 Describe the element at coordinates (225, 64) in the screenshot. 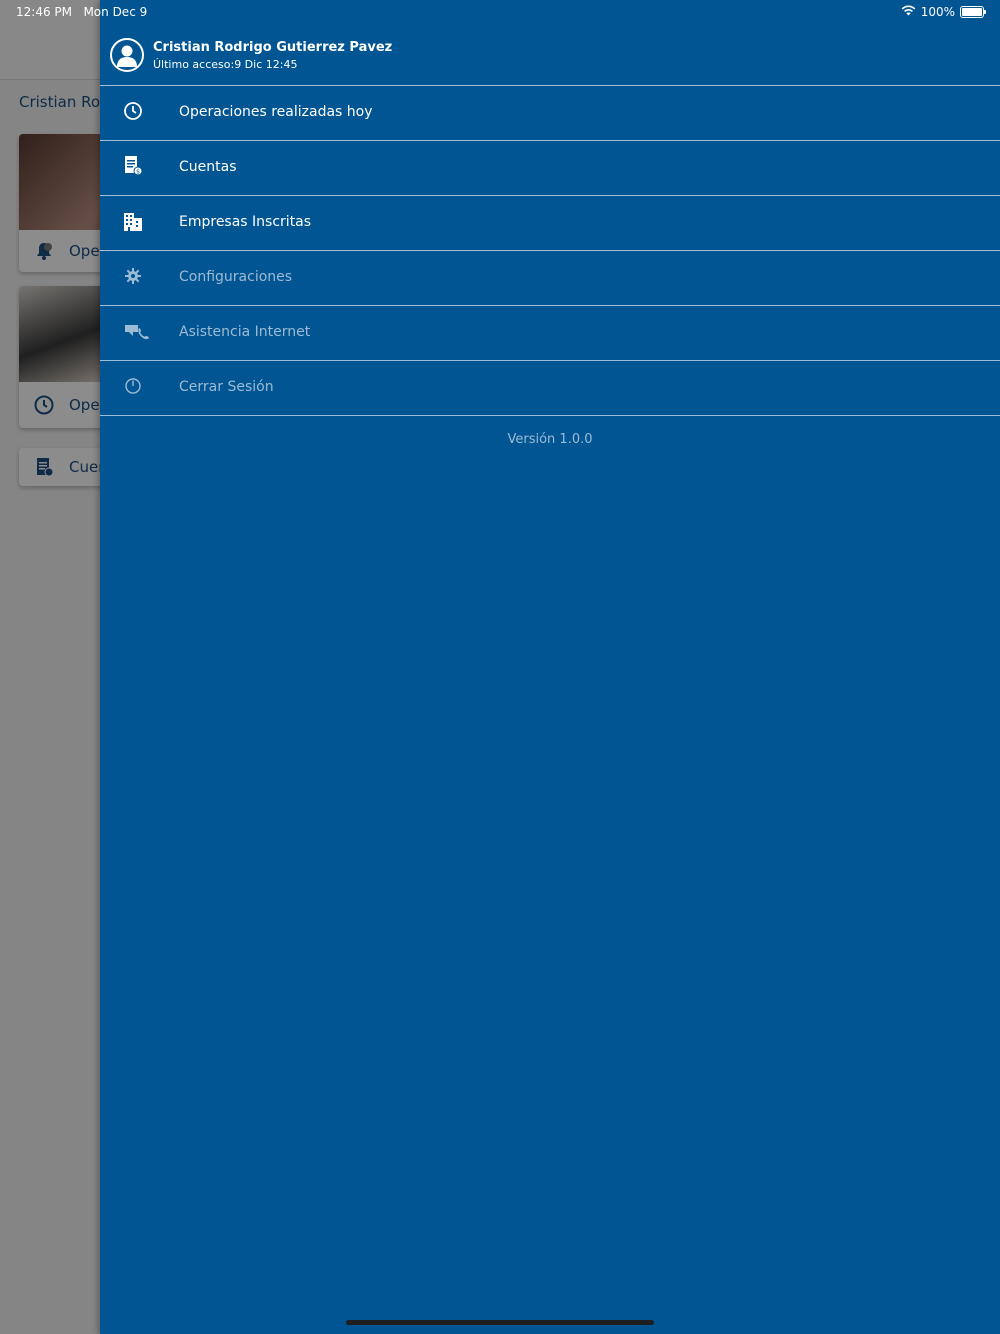

I see `last-access: Último acceso:9 Dic 12:45` at that location.